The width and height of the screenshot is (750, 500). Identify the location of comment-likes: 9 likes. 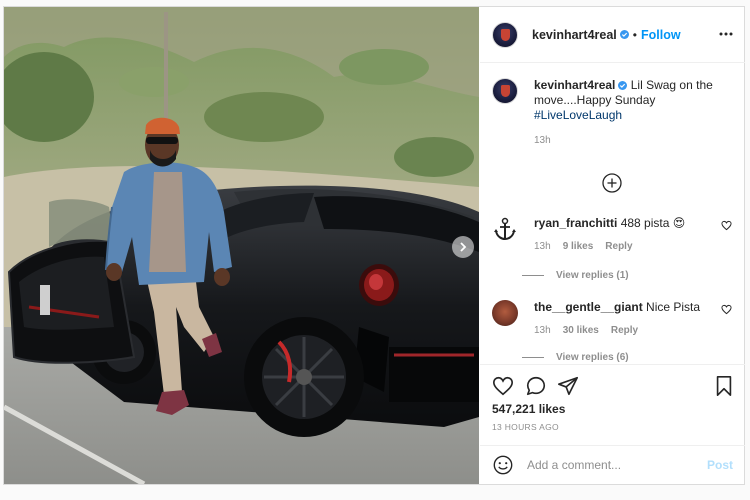
(578, 246).